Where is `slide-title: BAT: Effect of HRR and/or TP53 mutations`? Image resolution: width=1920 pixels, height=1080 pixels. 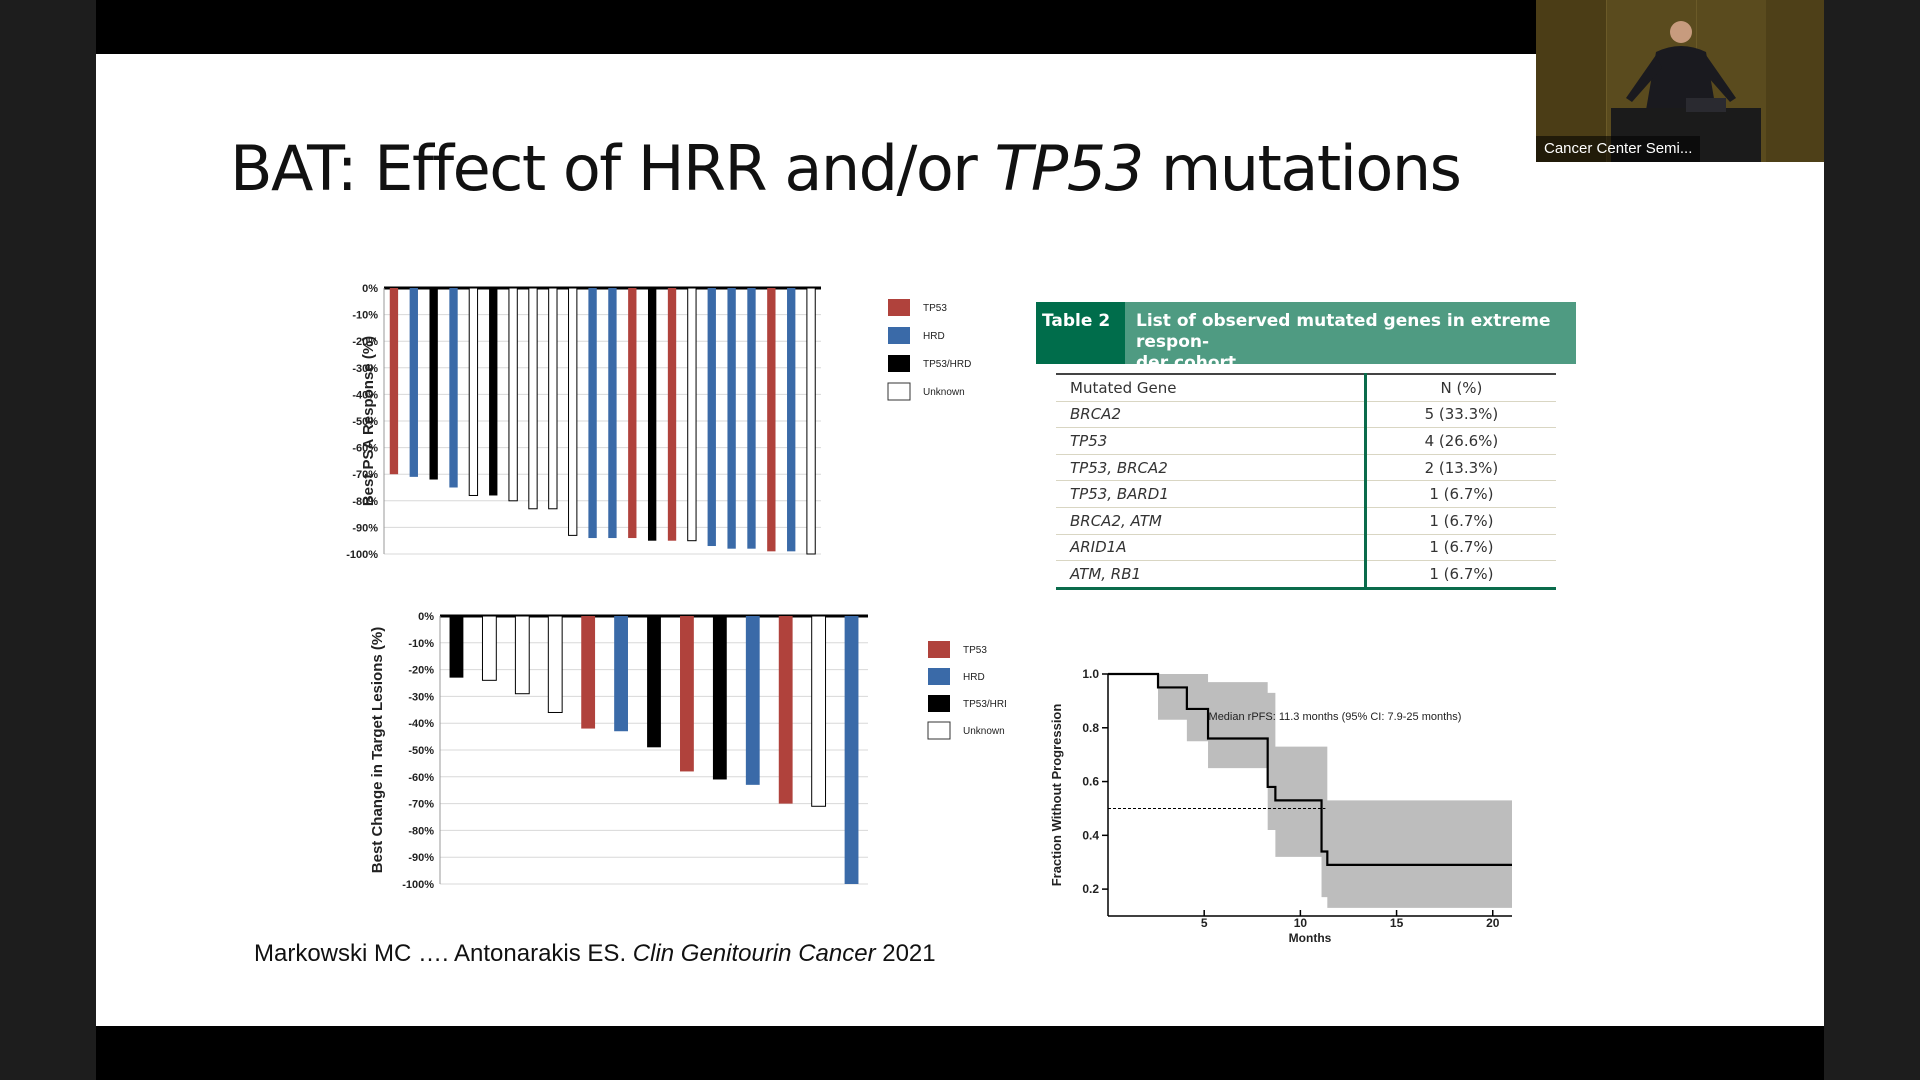 slide-title: BAT: Effect of HRR and/or TP53 mutations is located at coordinates (846, 168).